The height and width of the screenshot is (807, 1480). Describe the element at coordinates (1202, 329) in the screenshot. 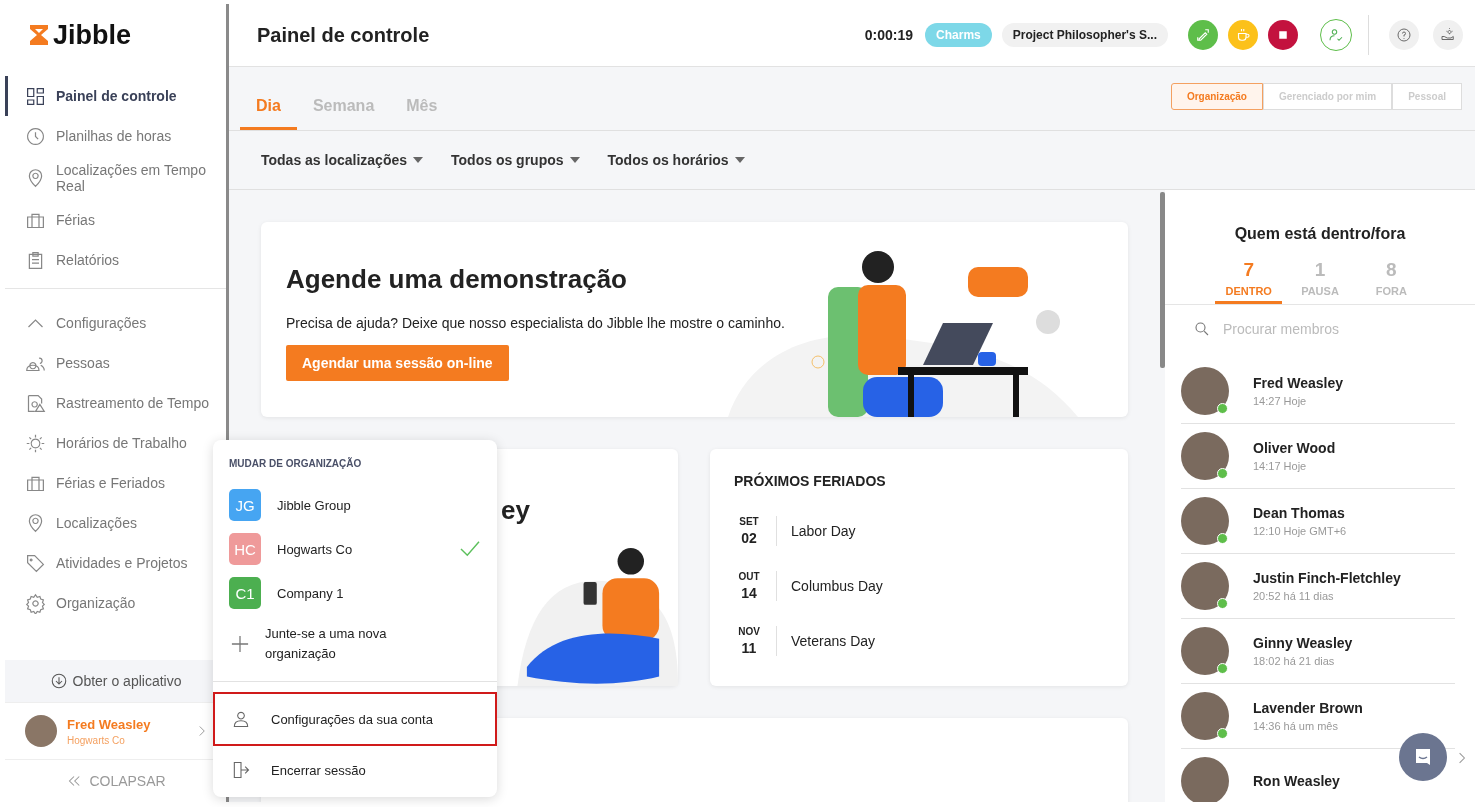

I see `search-icon` at that location.